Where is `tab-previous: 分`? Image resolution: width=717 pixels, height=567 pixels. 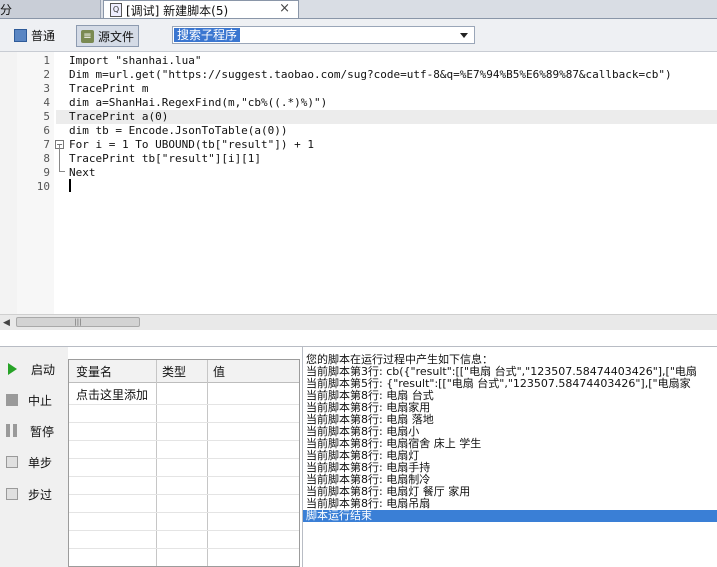
tab-previous: 分 is located at coordinates (50, 9).